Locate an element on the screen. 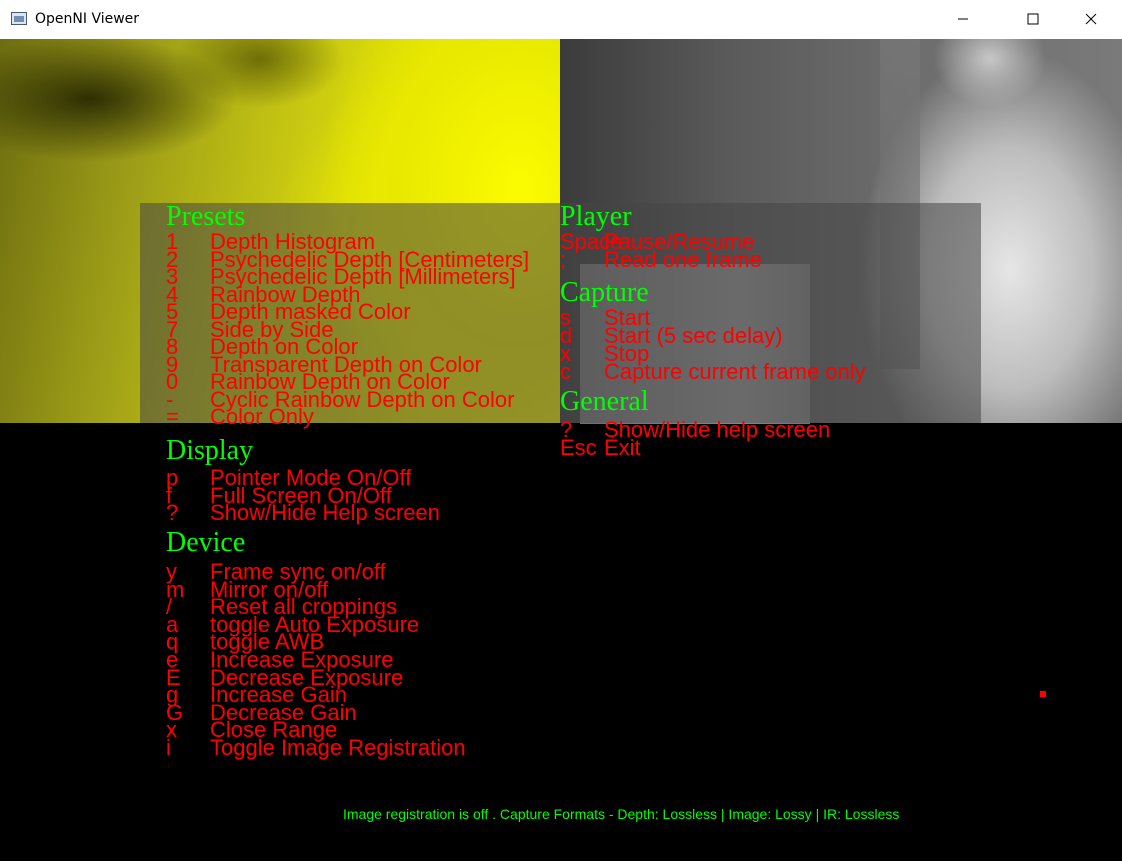 The image size is (1122, 861). maximize-button is located at coordinates (1033, 19).